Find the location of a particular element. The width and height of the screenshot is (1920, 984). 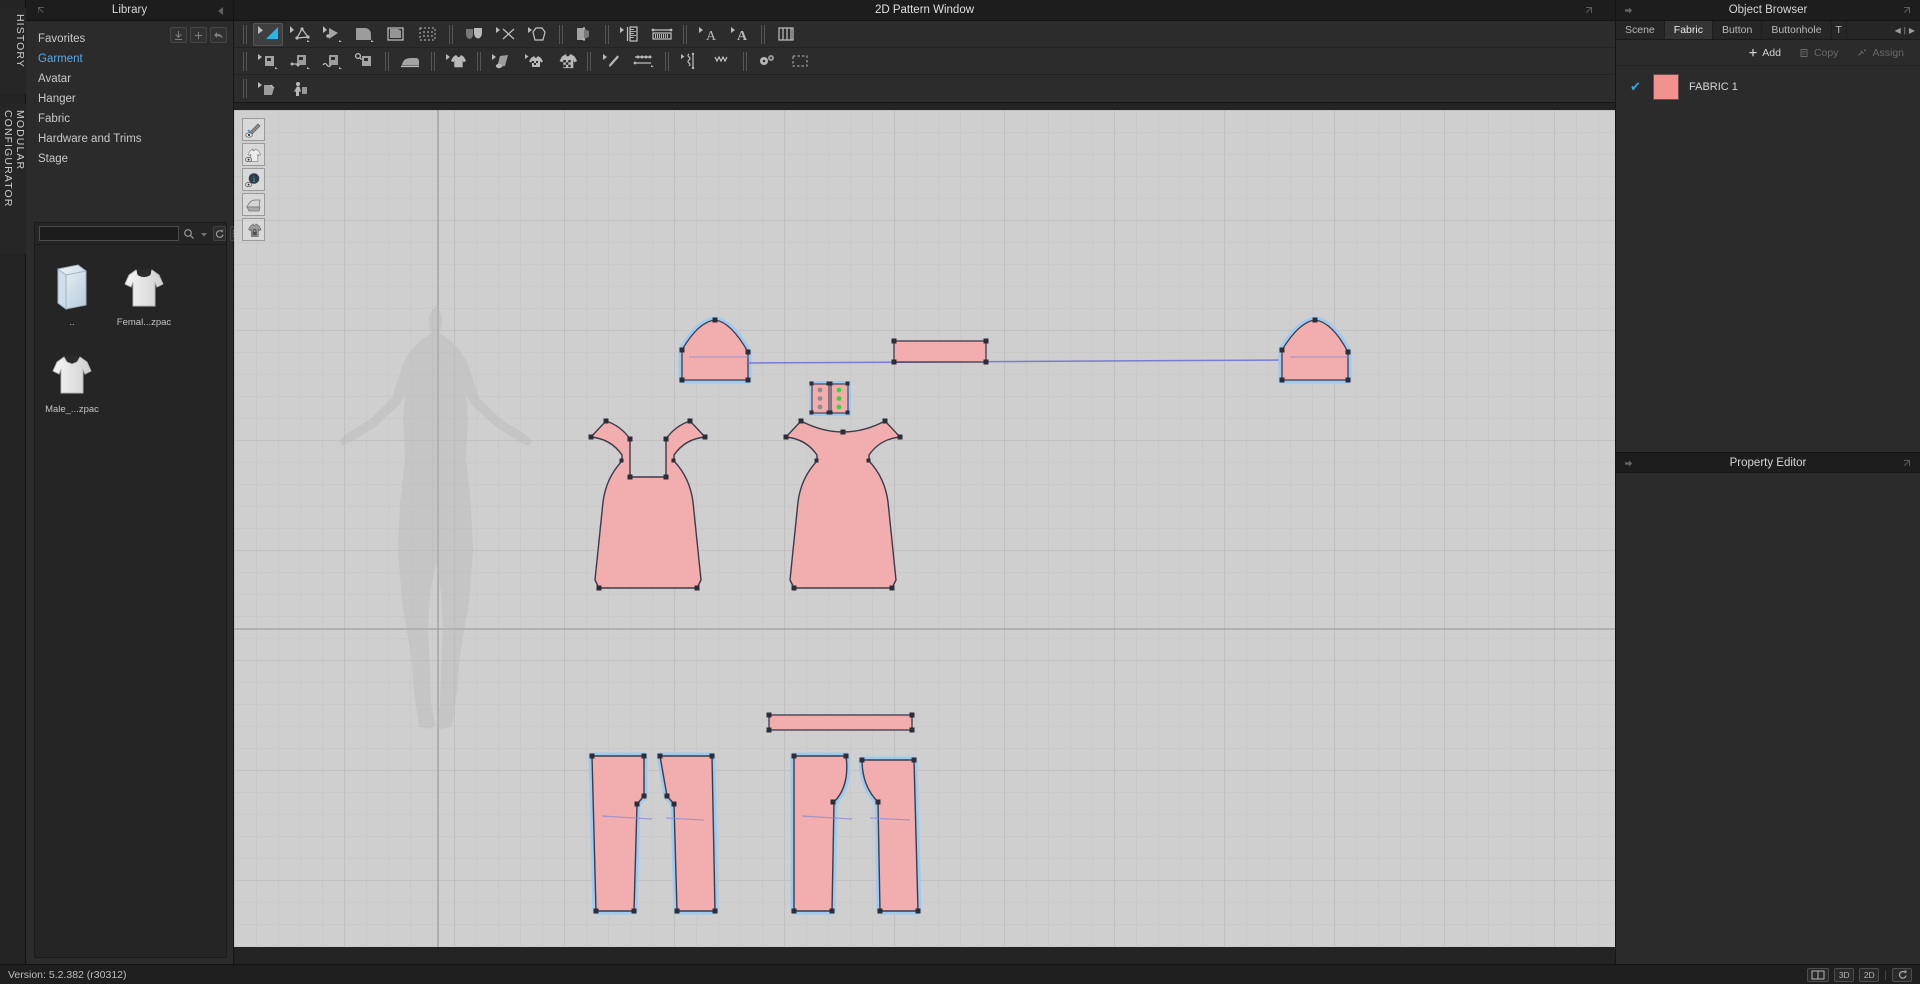

tab-buttonhole: Buttonhole is located at coordinates (1797, 30).